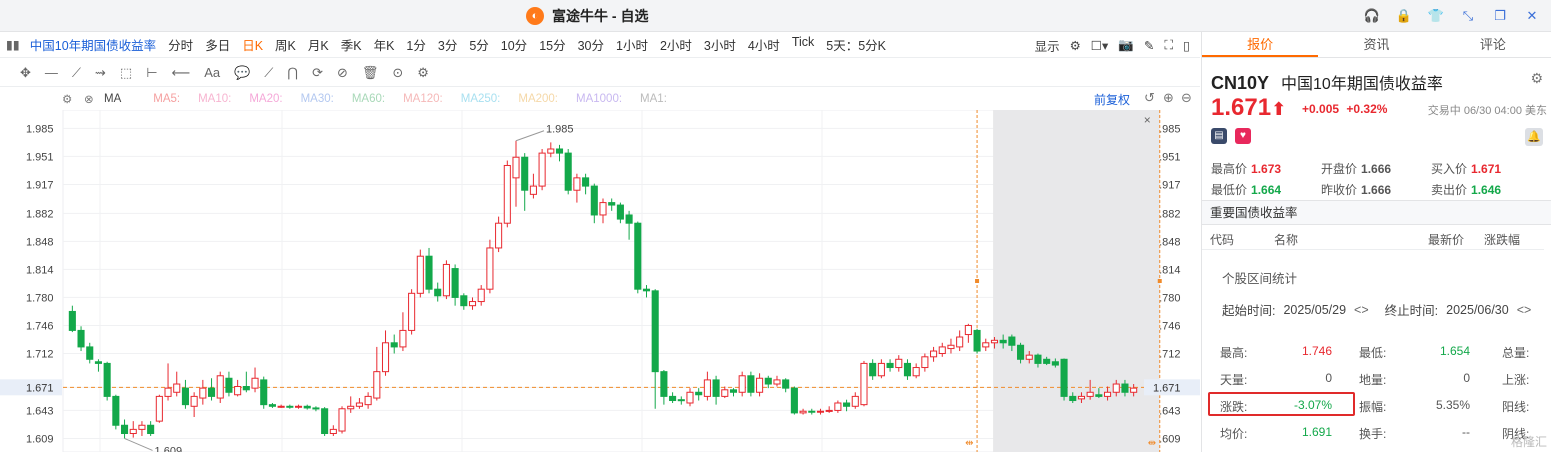 Image resolution: width=1551 pixels, height=455 pixels. I want to click on stock-name-link: 中国10年期国债收益率, so click(94, 44).